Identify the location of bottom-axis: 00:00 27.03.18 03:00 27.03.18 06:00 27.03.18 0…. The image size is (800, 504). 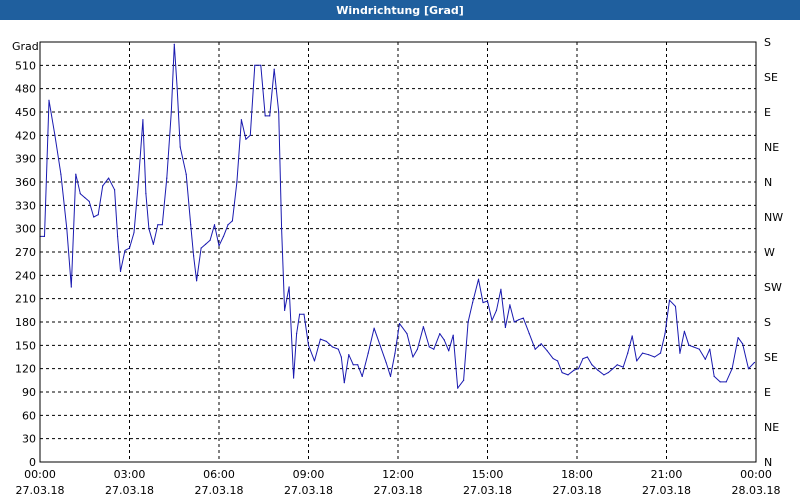
(398, 482).